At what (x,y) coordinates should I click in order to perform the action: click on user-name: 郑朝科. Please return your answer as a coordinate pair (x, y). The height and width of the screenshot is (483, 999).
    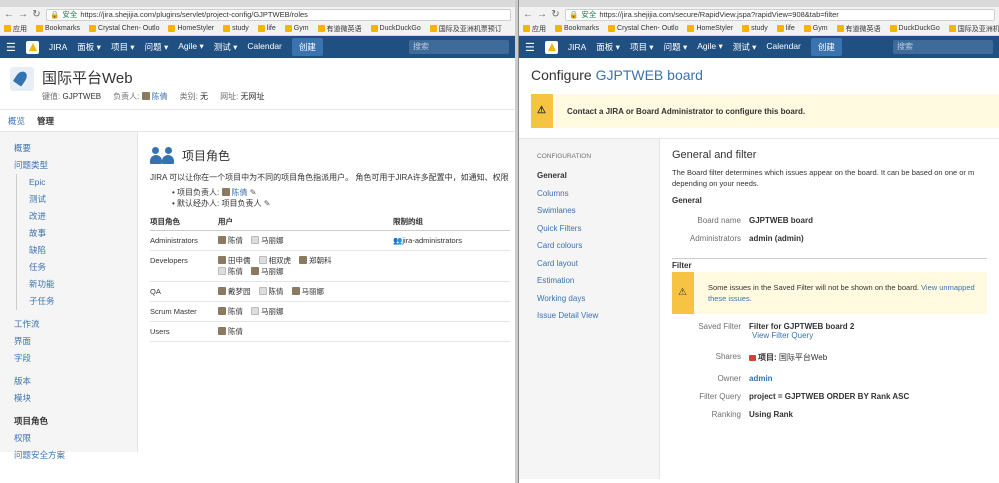
    Looking at the image, I should click on (320, 260).